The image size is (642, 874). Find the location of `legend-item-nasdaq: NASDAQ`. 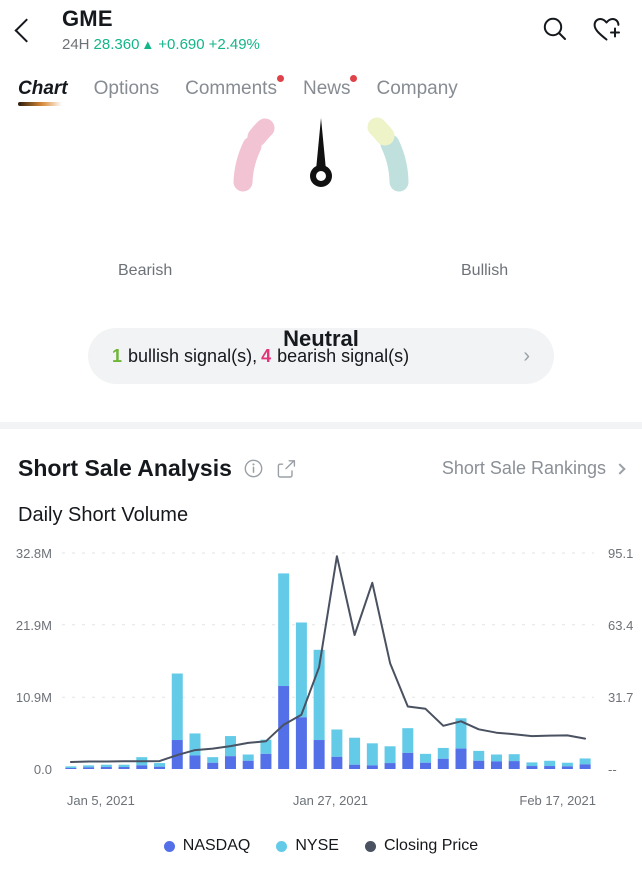

legend-item-nasdaq: NASDAQ is located at coordinates (207, 846).